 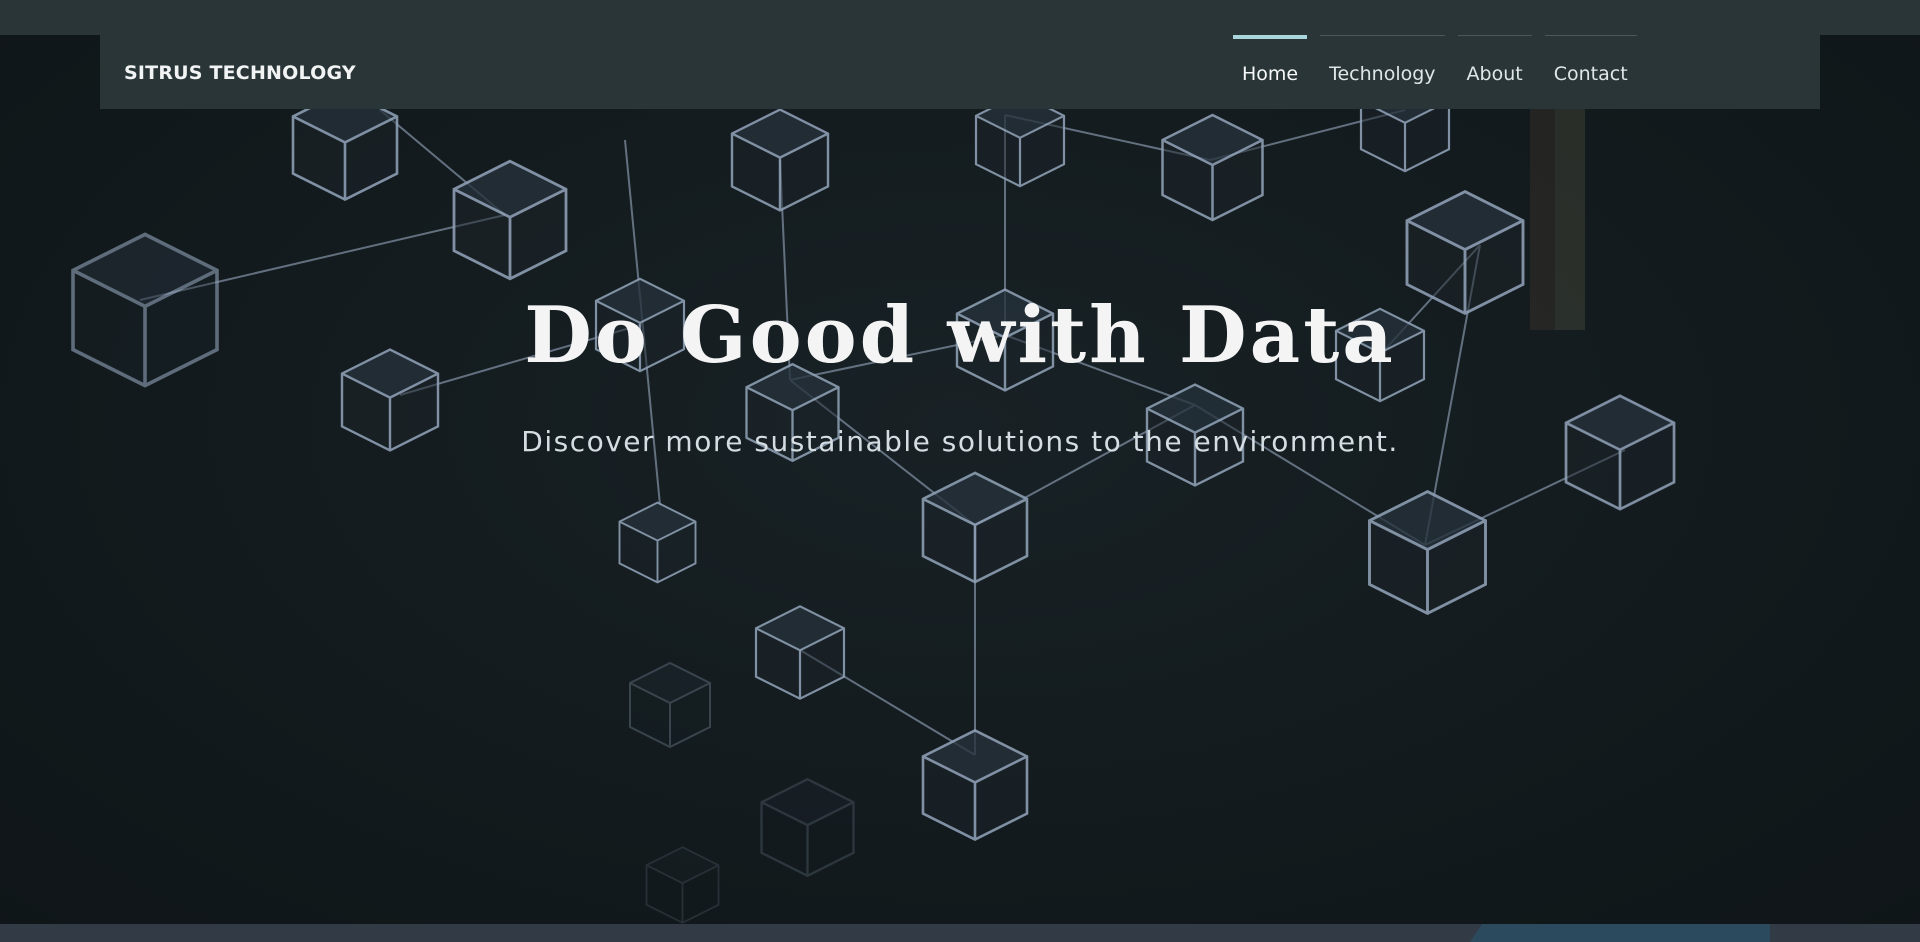 What do you see at coordinates (960, 335) in the screenshot?
I see `hero-title: Do Good with Data` at bounding box center [960, 335].